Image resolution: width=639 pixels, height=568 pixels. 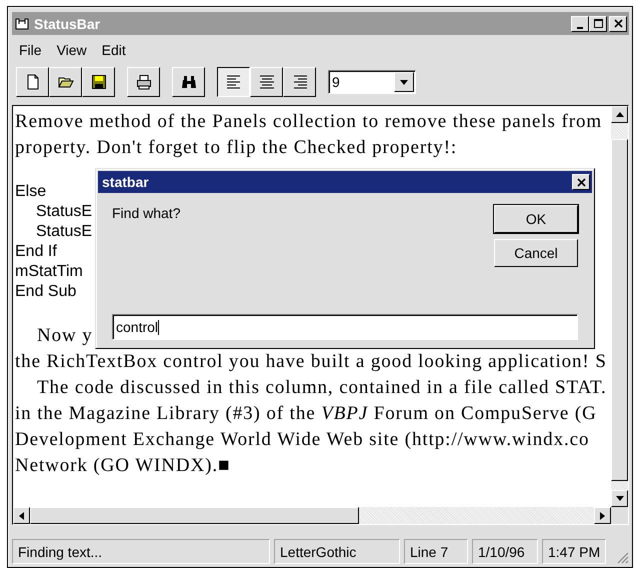 What do you see at coordinates (236, 148) in the screenshot?
I see `text-line: property. Don't forget to flip the Checked property!:` at bounding box center [236, 148].